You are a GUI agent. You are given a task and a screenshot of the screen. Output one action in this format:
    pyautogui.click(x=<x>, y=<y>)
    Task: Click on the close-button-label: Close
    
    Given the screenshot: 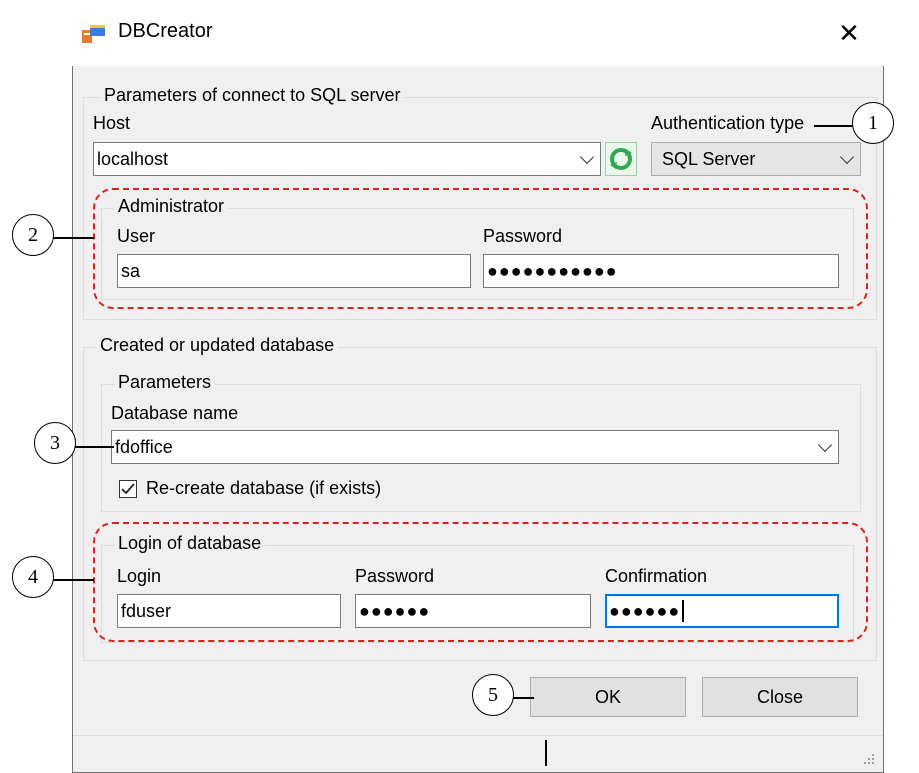 What is the action you would take?
    pyautogui.click(x=780, y=696)
    